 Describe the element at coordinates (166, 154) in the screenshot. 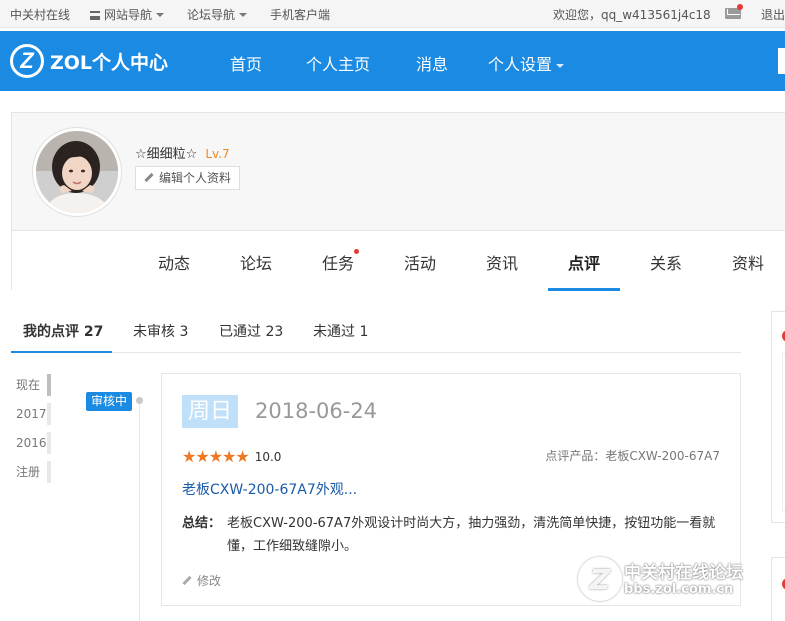

I see `username: ☆细细粒☆` at that location.